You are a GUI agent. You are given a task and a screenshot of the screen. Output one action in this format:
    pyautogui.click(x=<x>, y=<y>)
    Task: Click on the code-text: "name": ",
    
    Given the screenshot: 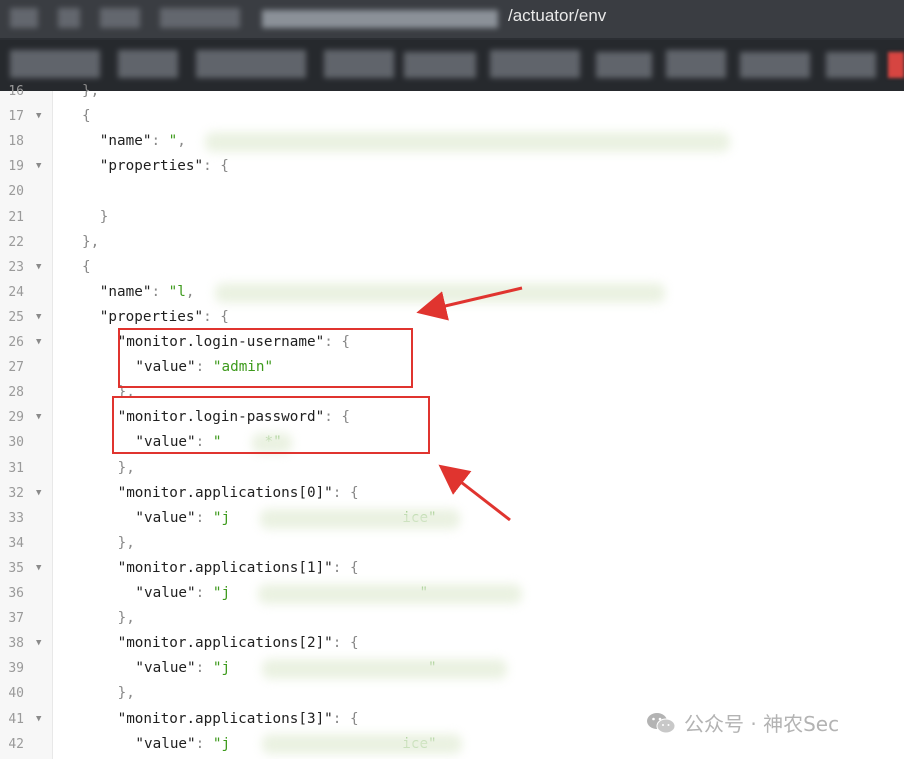 What is the action you would take?
    pyautogui.click(x=143, y=141)
    